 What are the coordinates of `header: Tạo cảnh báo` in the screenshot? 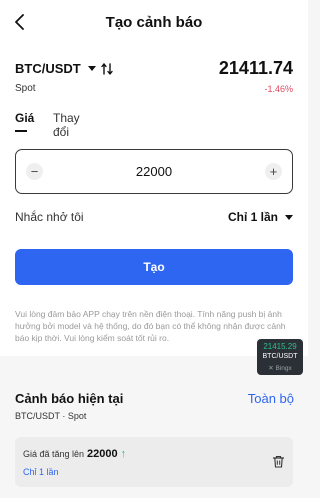 It's located at (154, 23).